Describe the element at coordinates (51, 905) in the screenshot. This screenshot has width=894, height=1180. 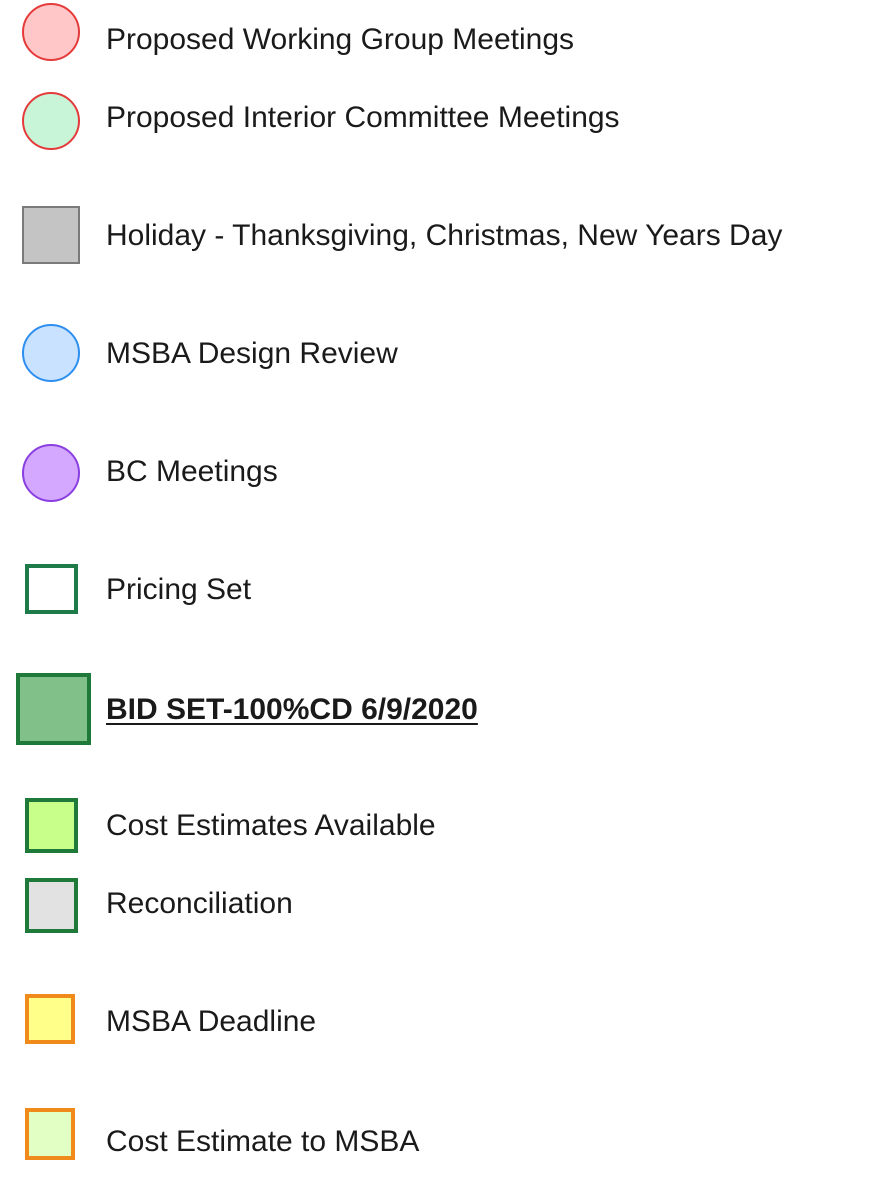
I see `light-gray-square-icon` at that location.